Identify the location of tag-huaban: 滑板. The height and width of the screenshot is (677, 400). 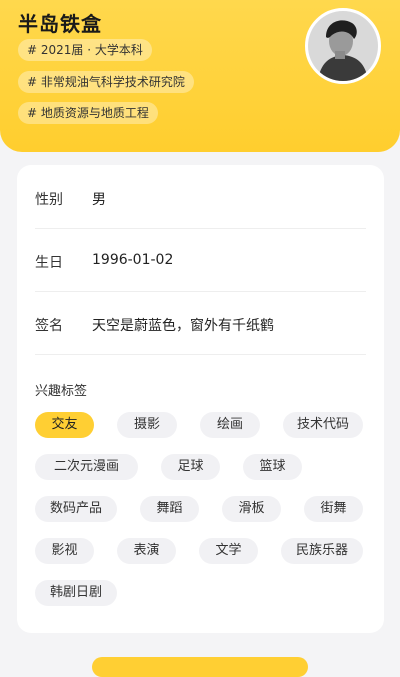
(251, 509).